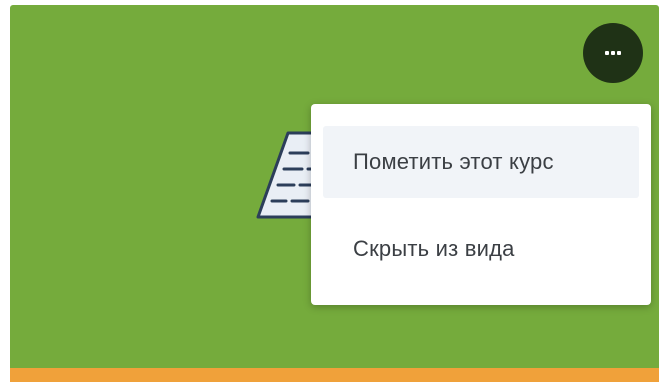 The height and width of the screenshot is (382, 659). Describe the element at coordinates (481, 162) in the screenshot. I see `menu-item-star-course: Пометить этот курс` at that location.